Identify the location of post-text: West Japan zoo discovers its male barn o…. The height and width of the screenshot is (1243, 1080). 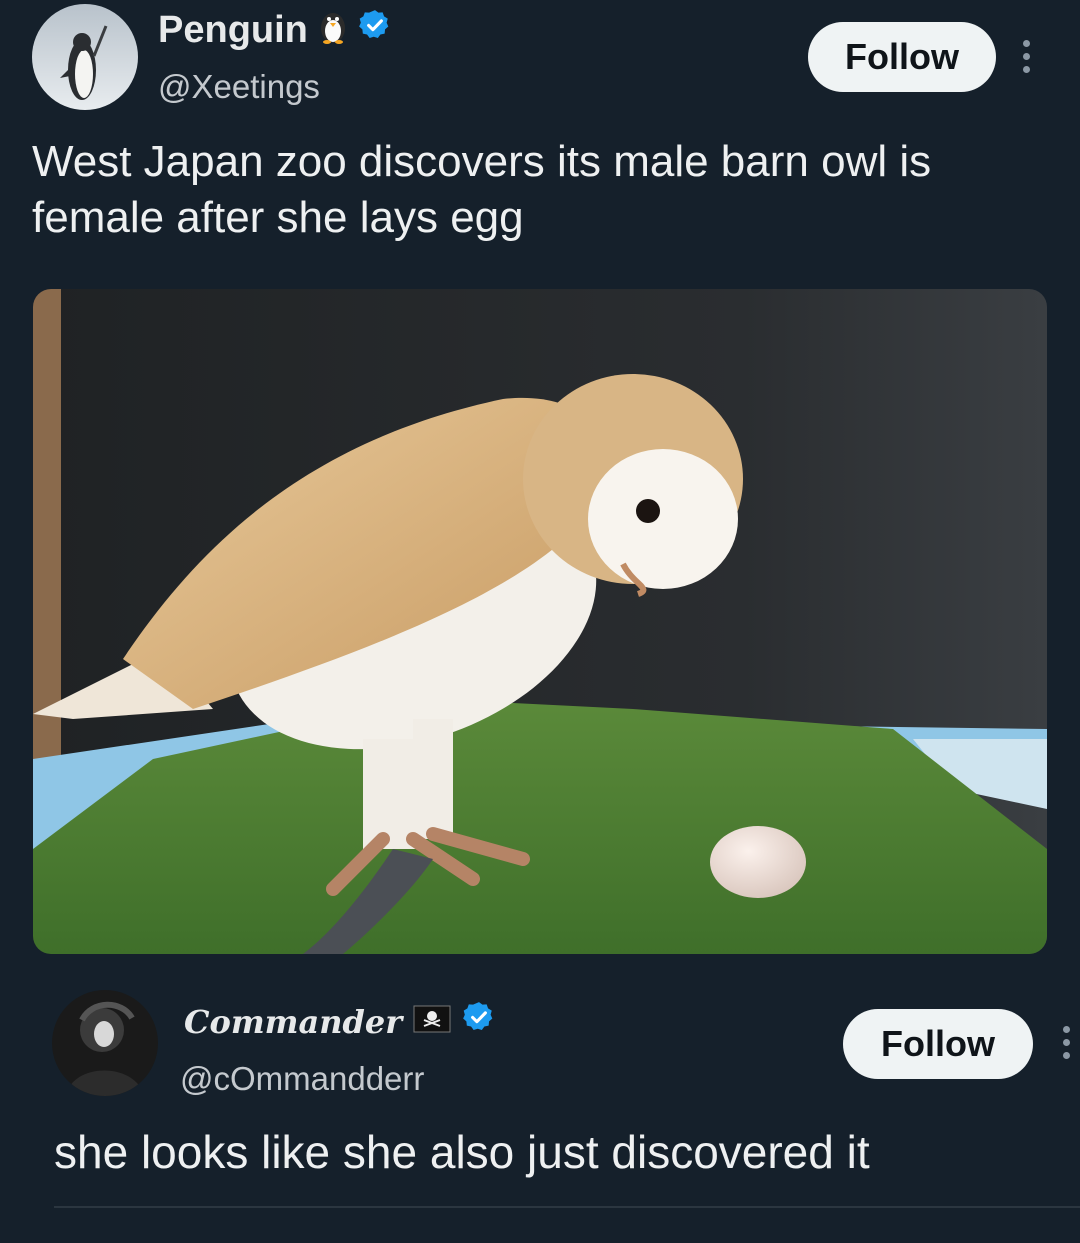
(482, 189).